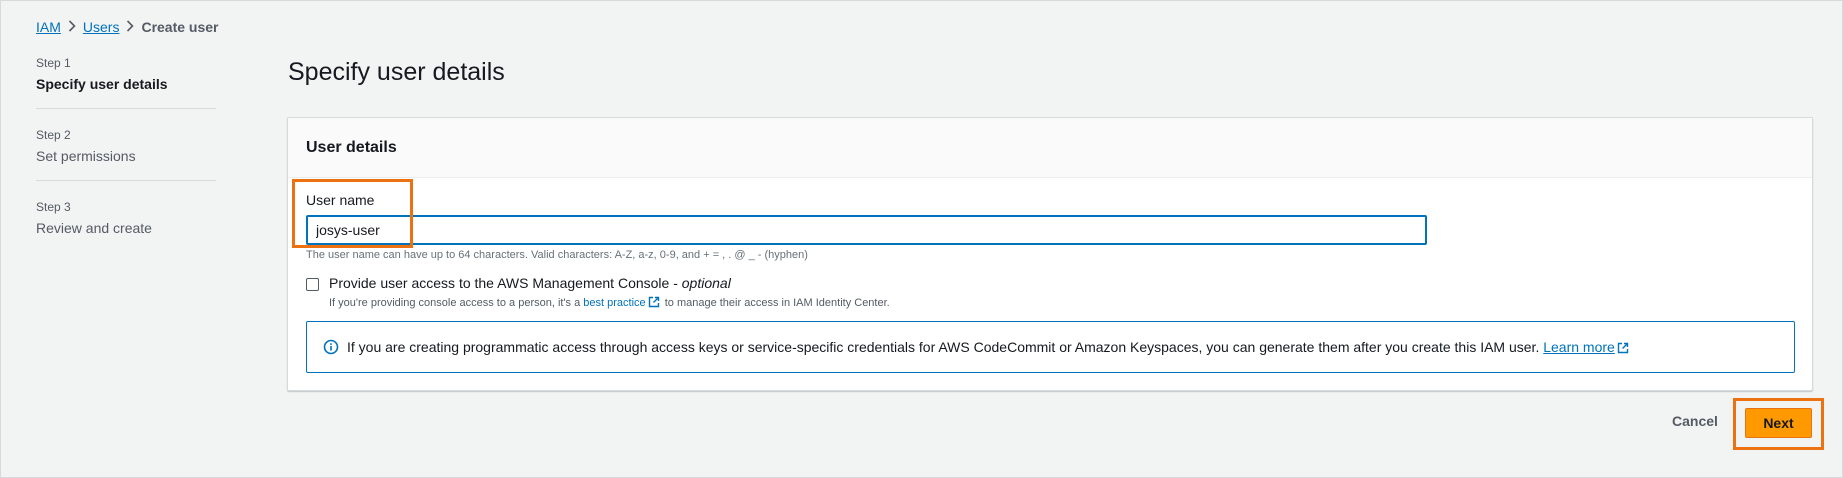 This screenshot has height=478, width=1843. Describe the element at coordinates (86, 156) in the screenshot. I see `step-label: Set permissions` at that location.